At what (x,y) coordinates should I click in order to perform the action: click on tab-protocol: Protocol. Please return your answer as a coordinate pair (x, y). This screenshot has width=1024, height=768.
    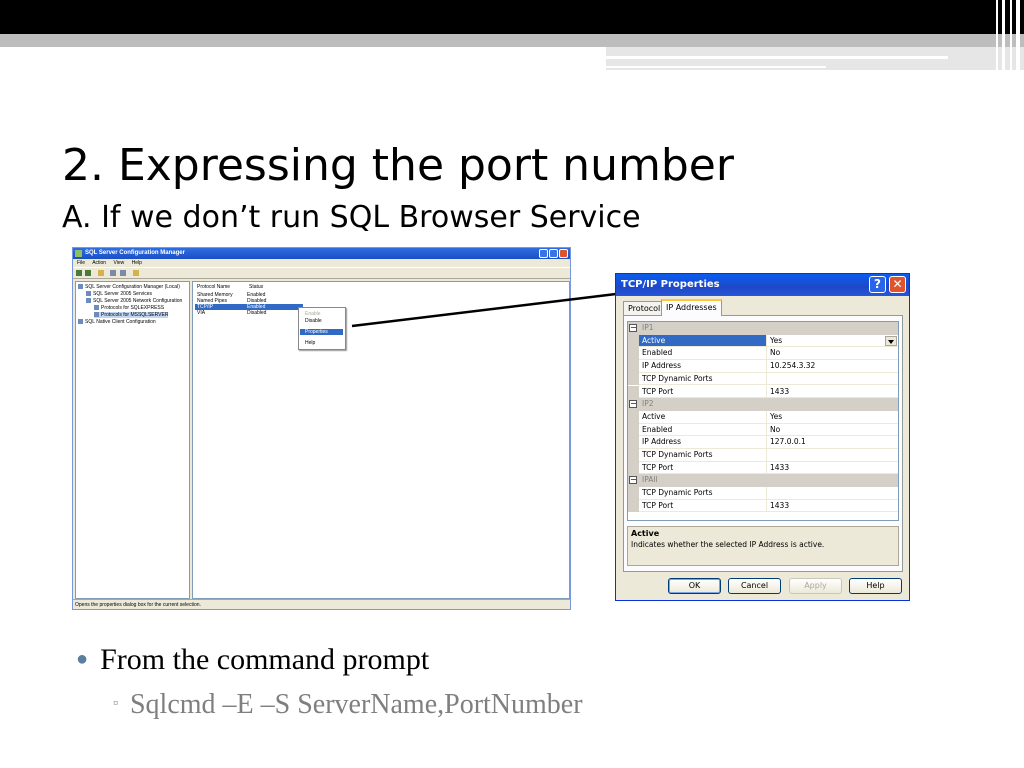
    Looking at the image, I should click on (644, 308).